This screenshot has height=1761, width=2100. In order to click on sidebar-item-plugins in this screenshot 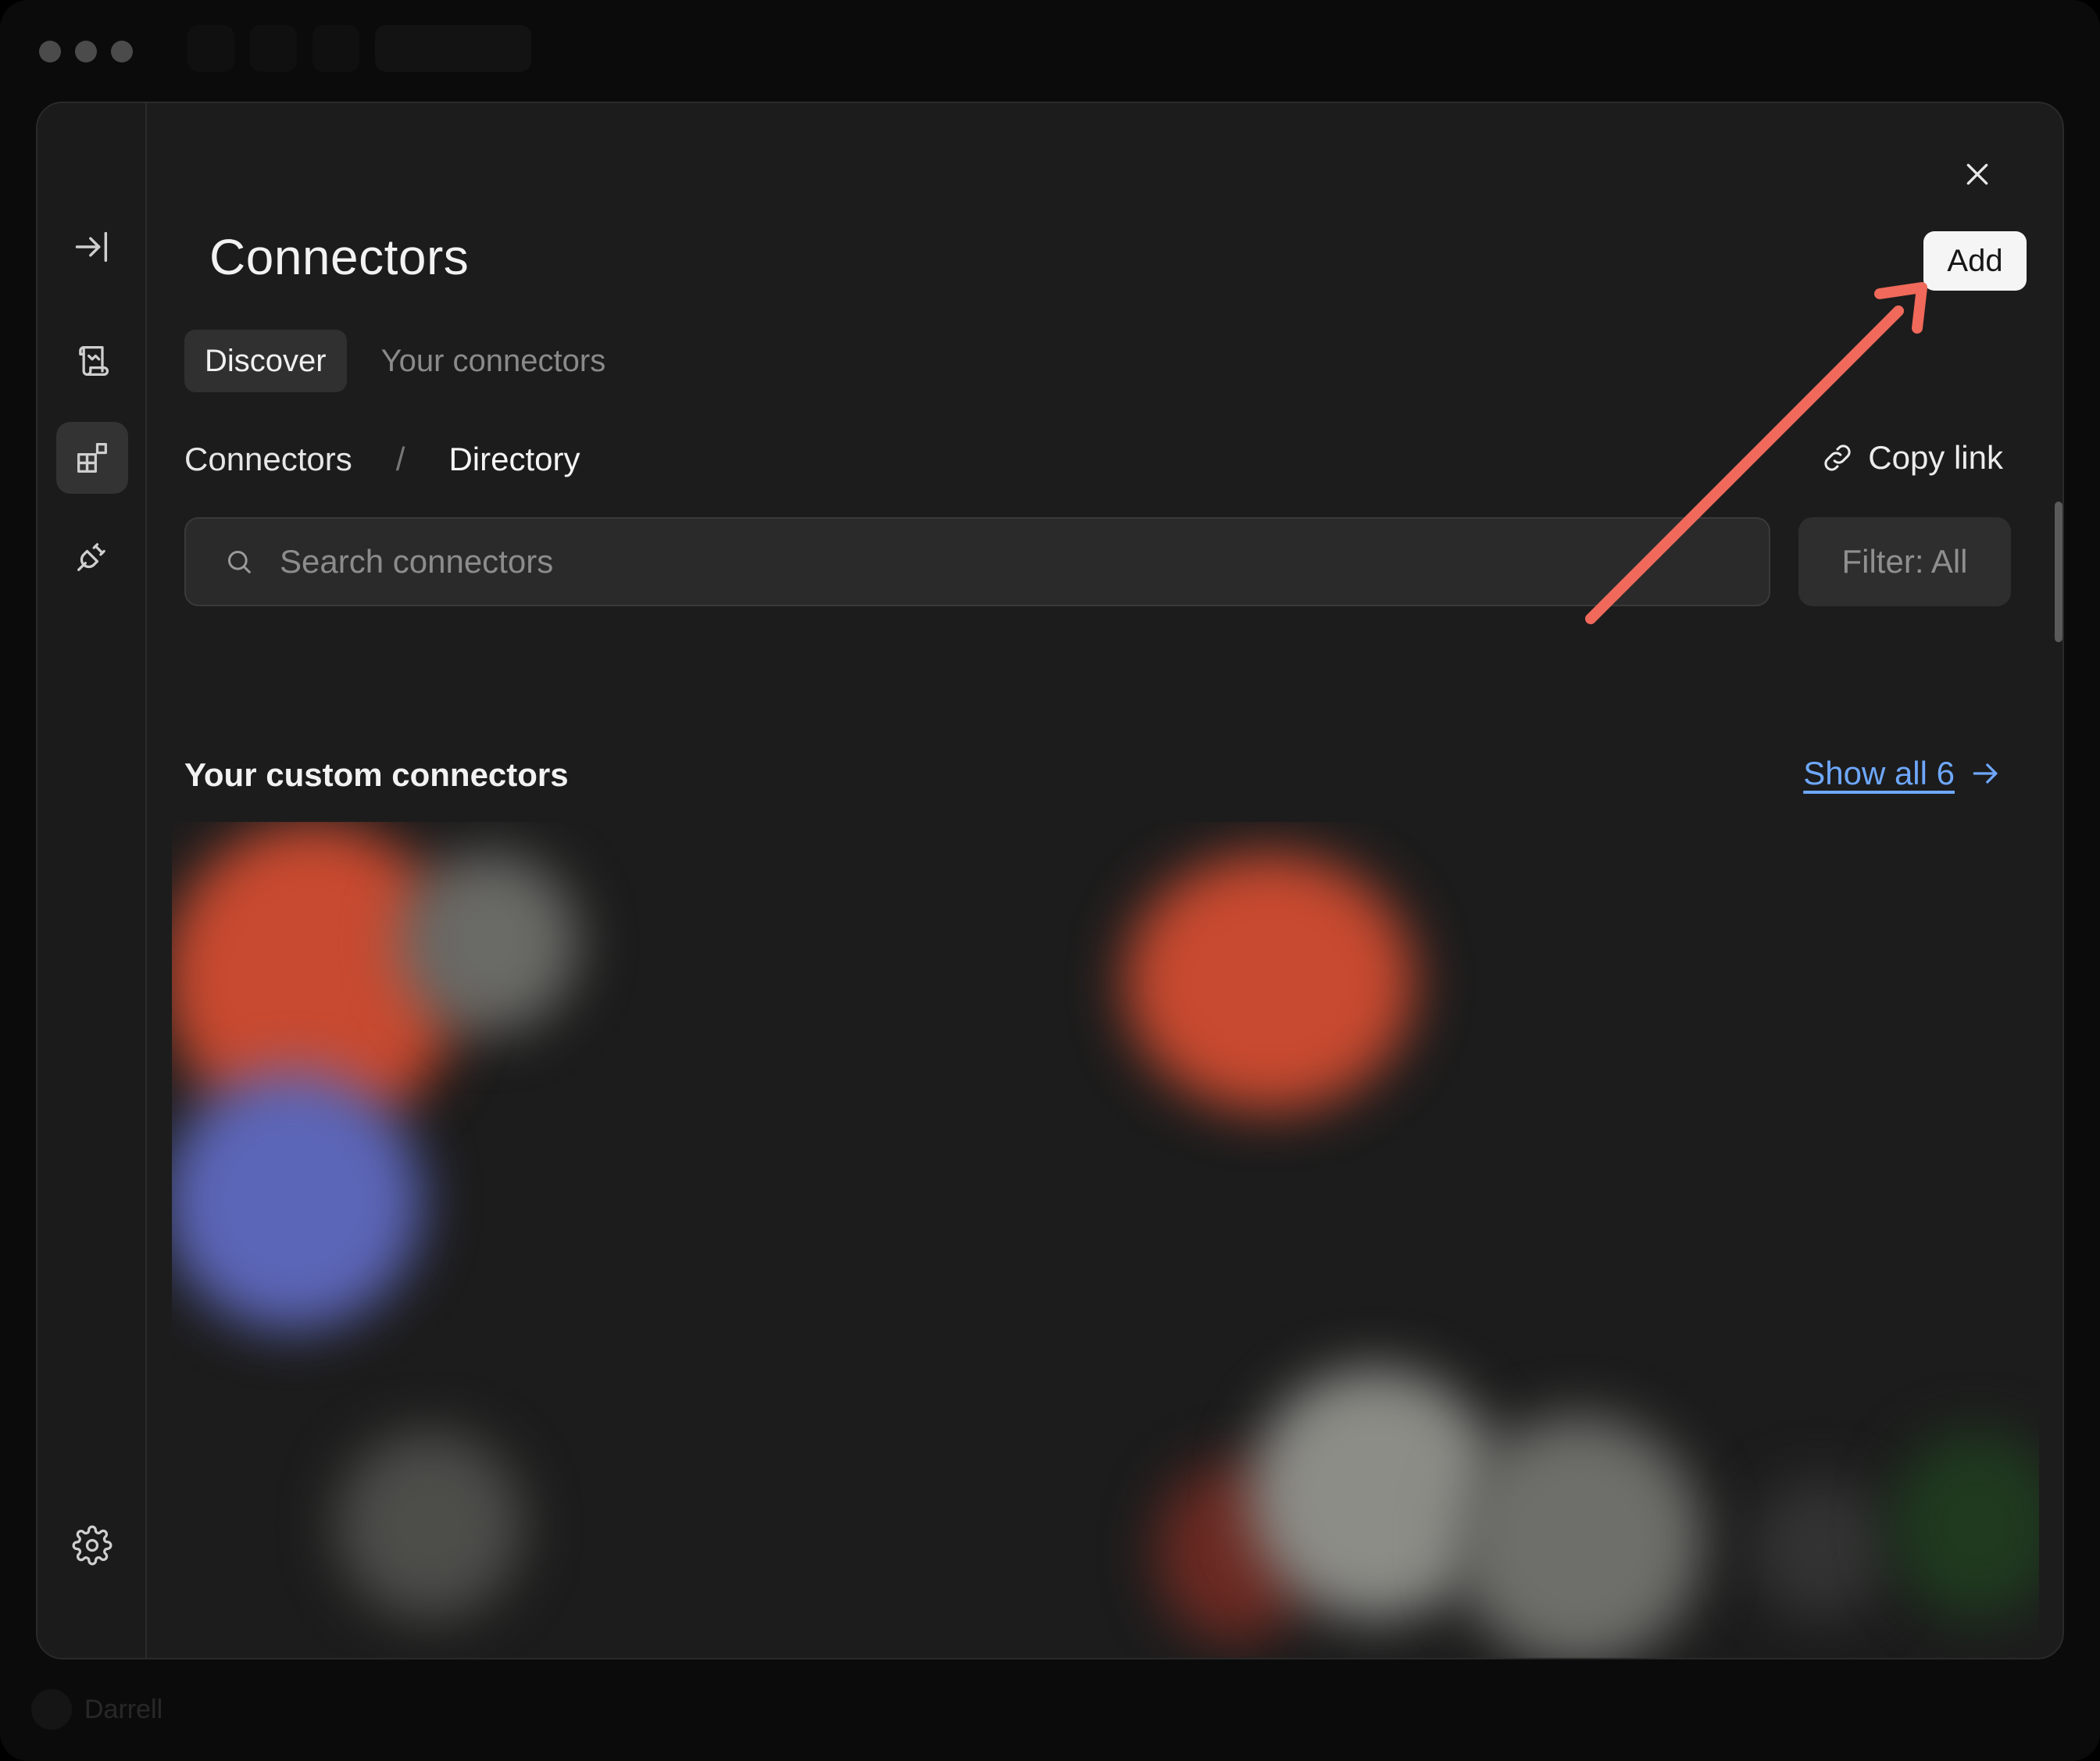, I will do `click(92, 556)`.